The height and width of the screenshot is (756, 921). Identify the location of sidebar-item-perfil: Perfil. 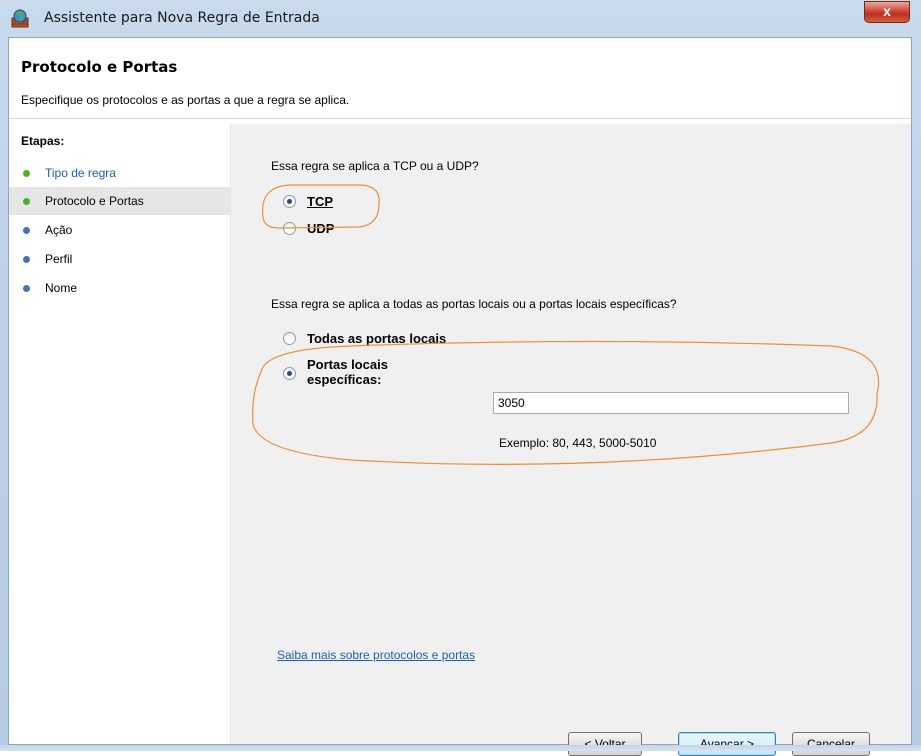
(119, 259).